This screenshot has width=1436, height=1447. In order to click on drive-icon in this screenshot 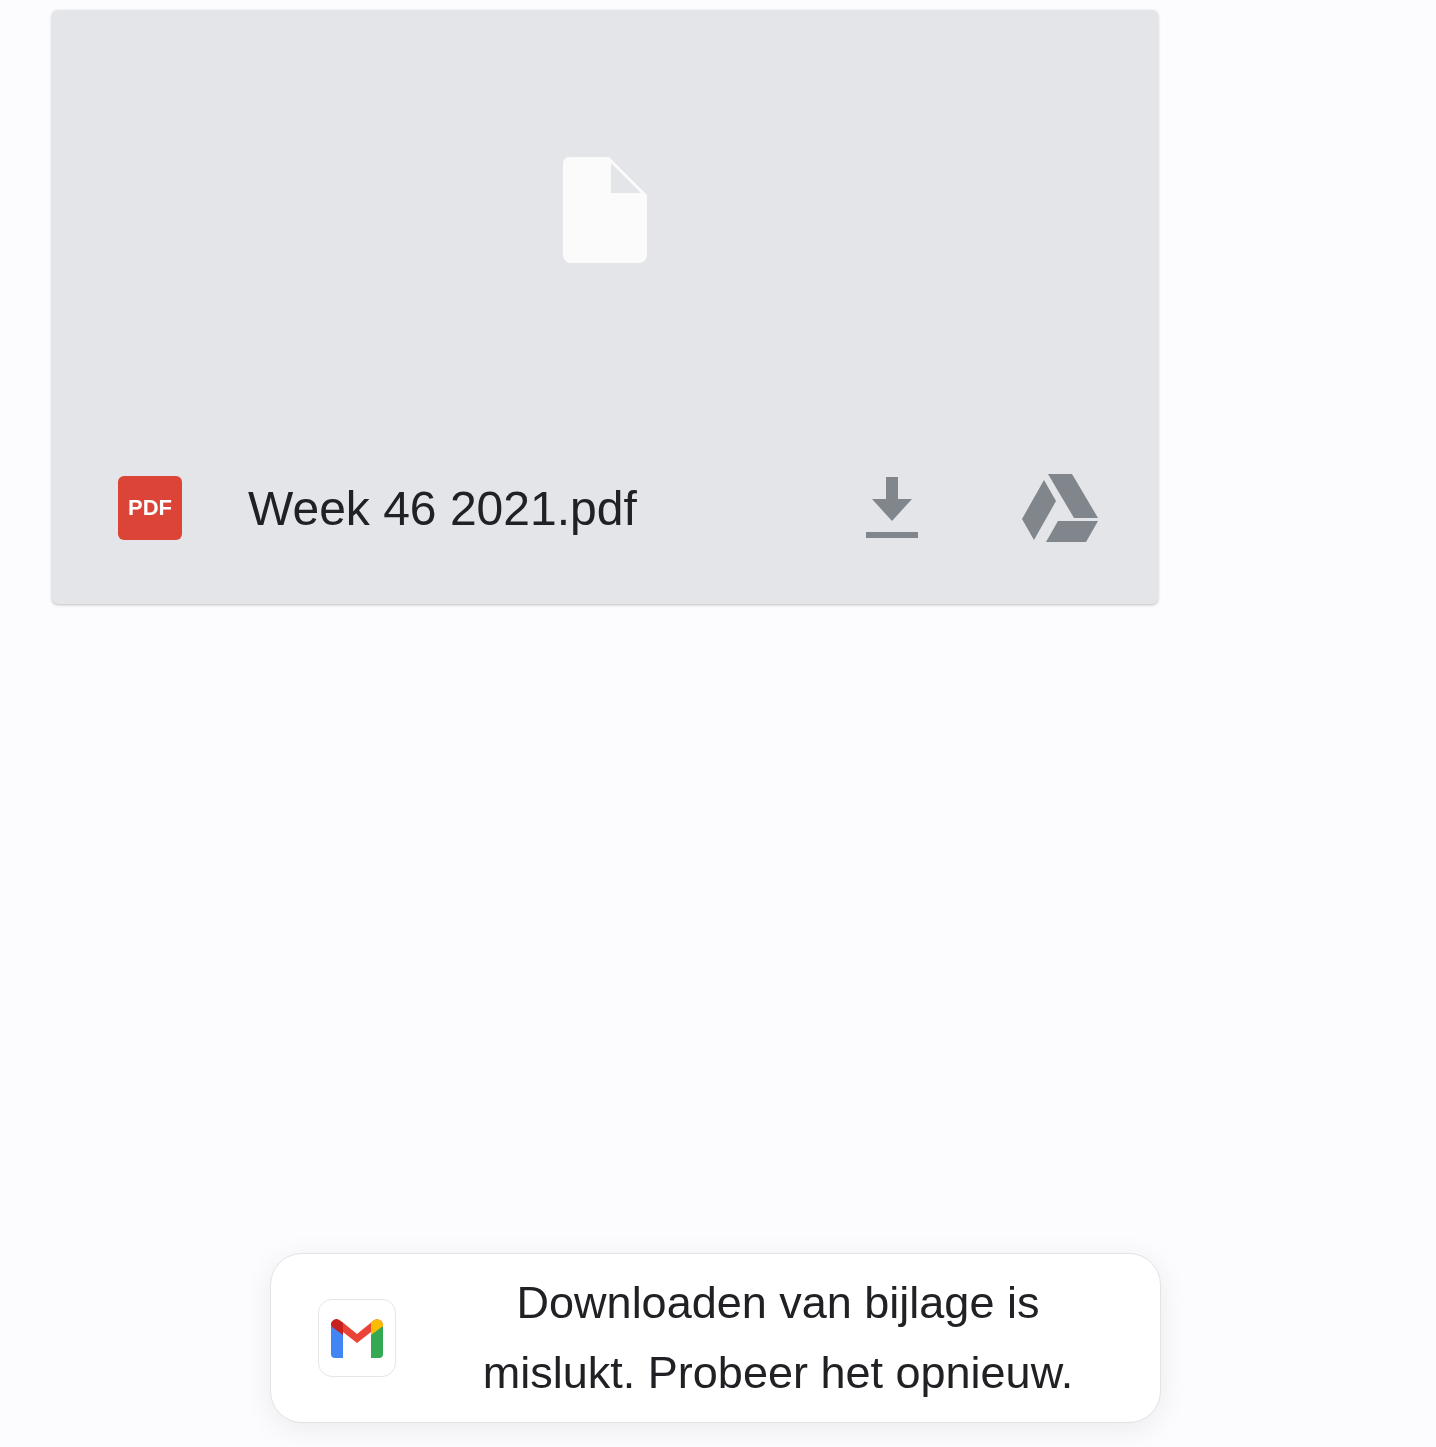, I will do `click(1060, 508)`.